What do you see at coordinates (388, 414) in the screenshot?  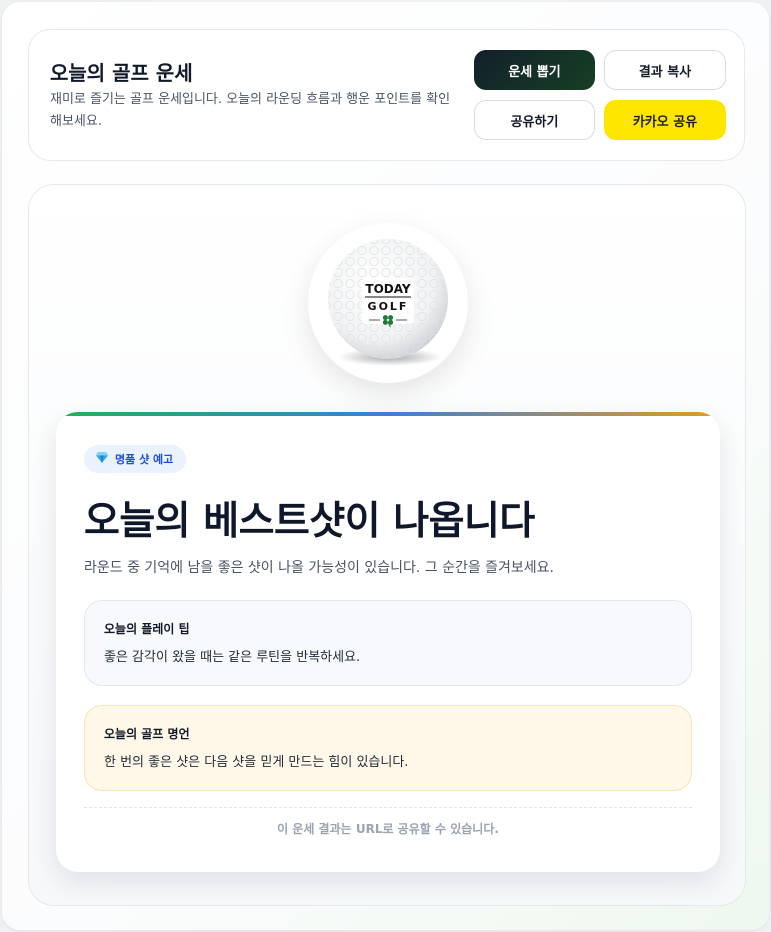 I see `gradient-accent-bar` at bounding box center [388, 414].